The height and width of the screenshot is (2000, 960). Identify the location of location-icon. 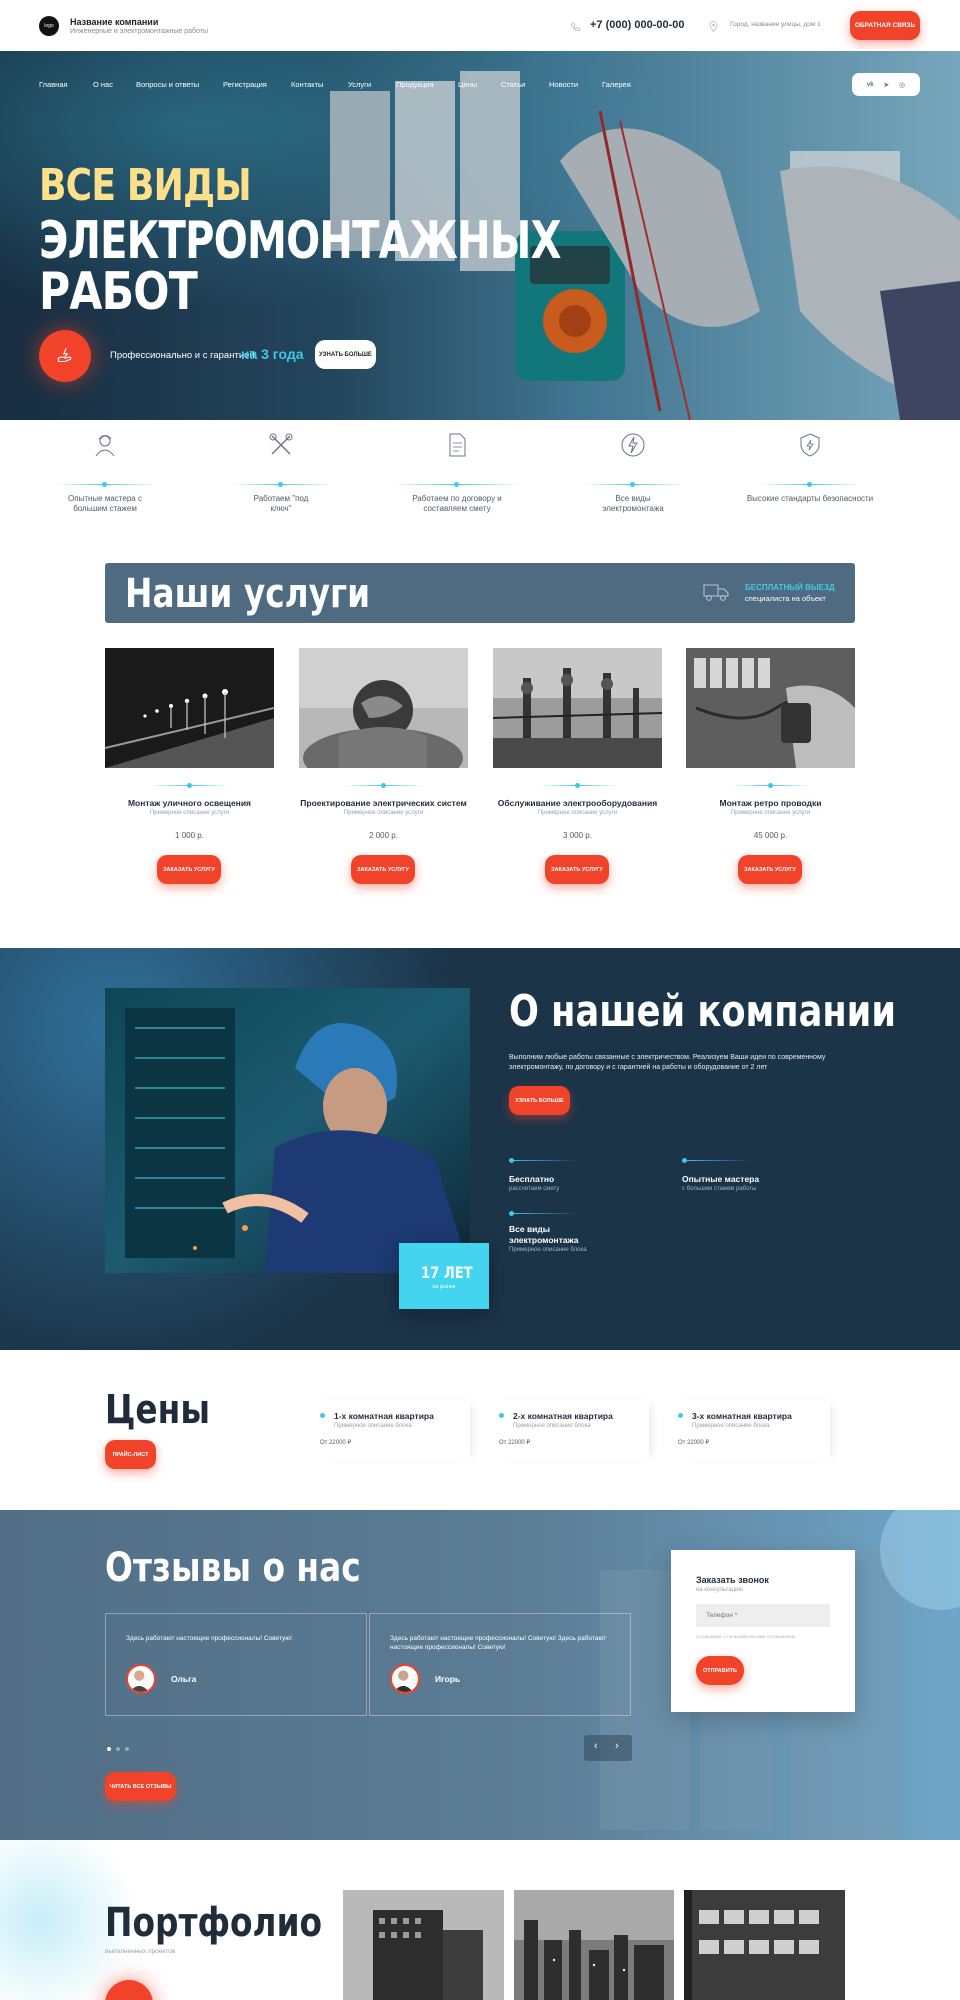
(713, 26).